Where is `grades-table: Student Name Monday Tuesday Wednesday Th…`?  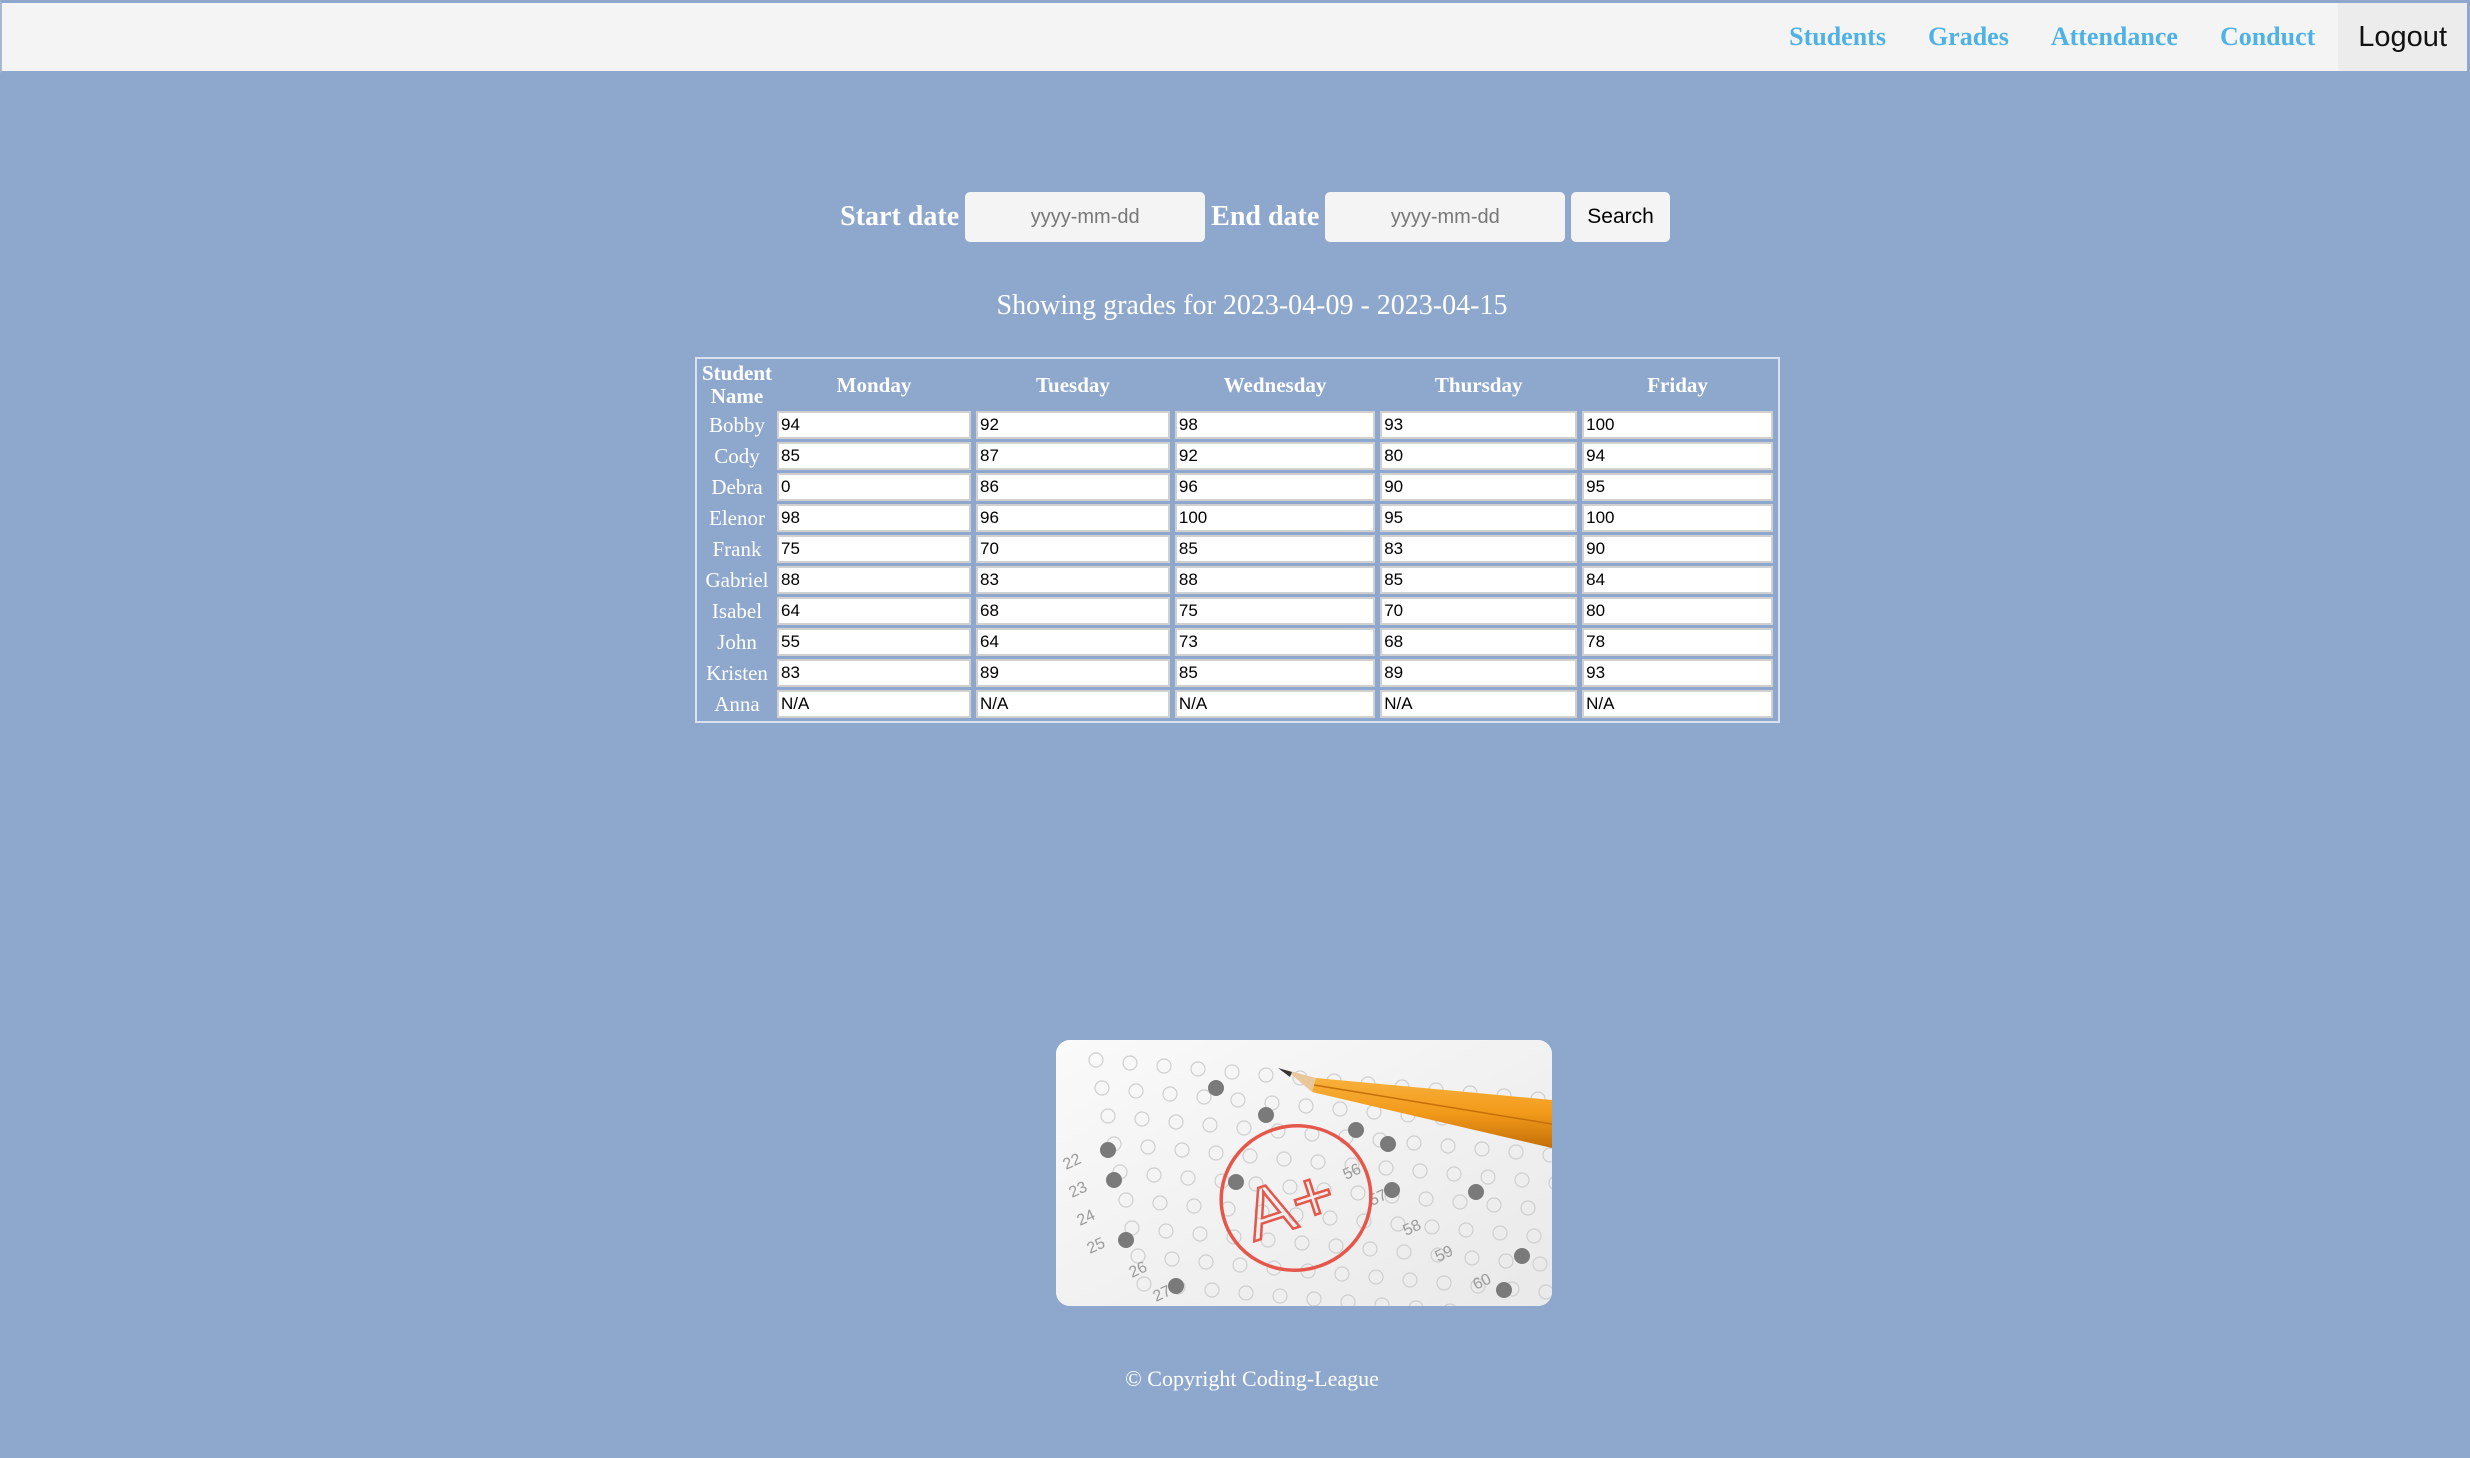
grades-table: Student Name Monday Tuesday Wednesday Th… is located at coordinates (1237, 540).